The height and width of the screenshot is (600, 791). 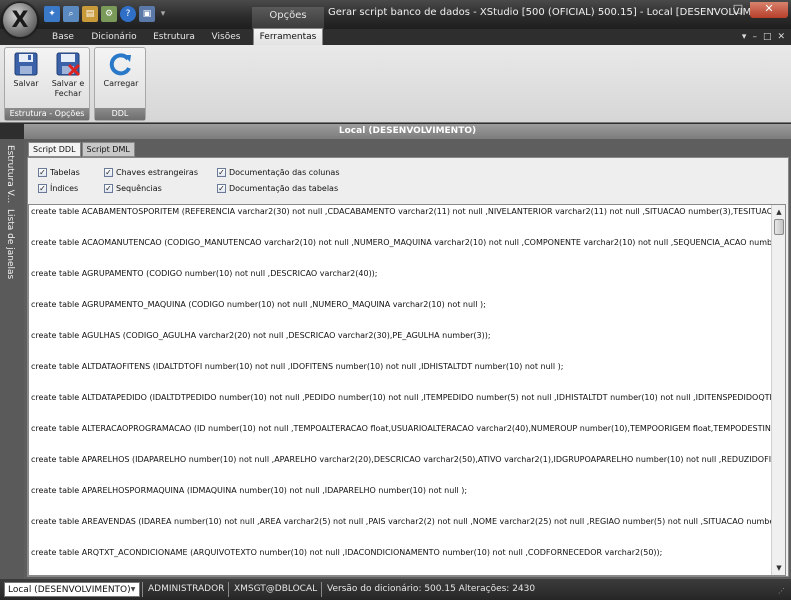 I want to click on connection-select: Local (DESENVOLVIMENTO) ▼, so click(x=72, y=589).